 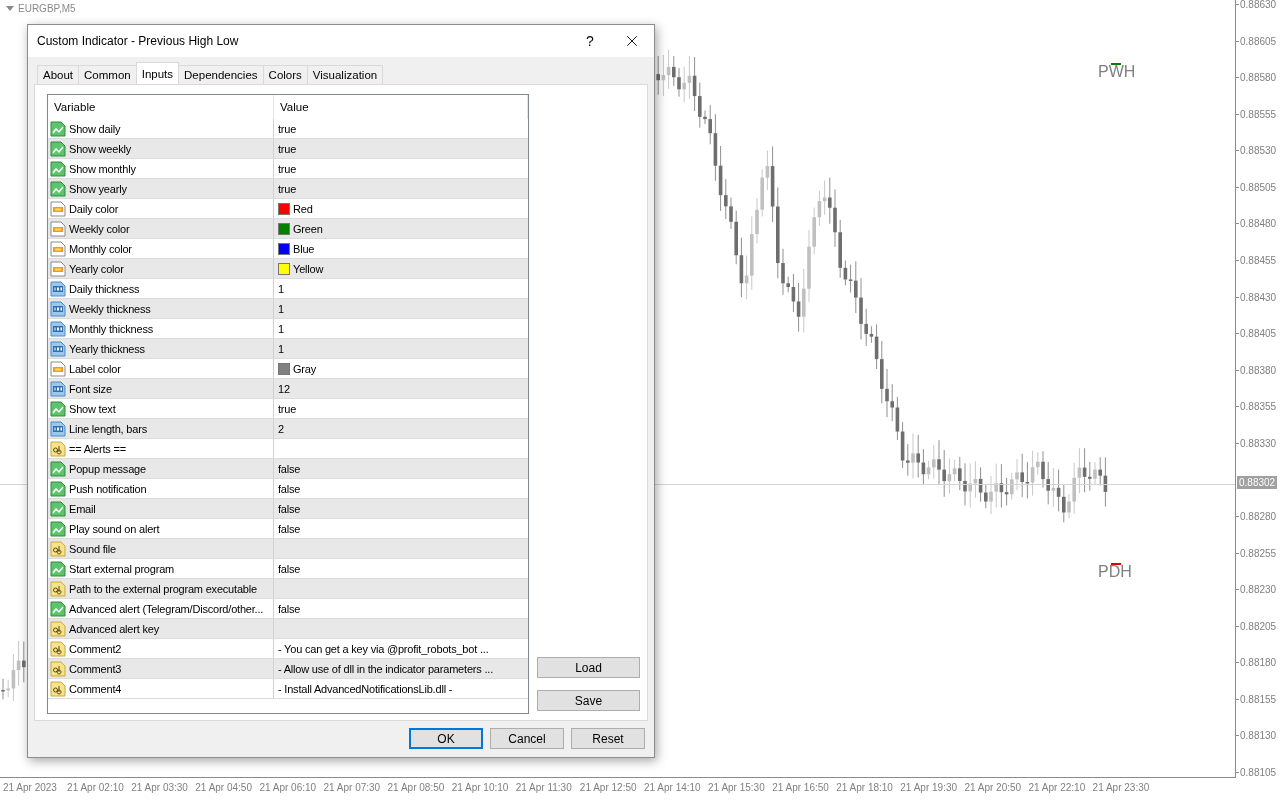 What do you see at coordinates (544, 788) in the screenshot?
I see `time-tick: 21 Apr 11:30` at bounding box center [544, 788].